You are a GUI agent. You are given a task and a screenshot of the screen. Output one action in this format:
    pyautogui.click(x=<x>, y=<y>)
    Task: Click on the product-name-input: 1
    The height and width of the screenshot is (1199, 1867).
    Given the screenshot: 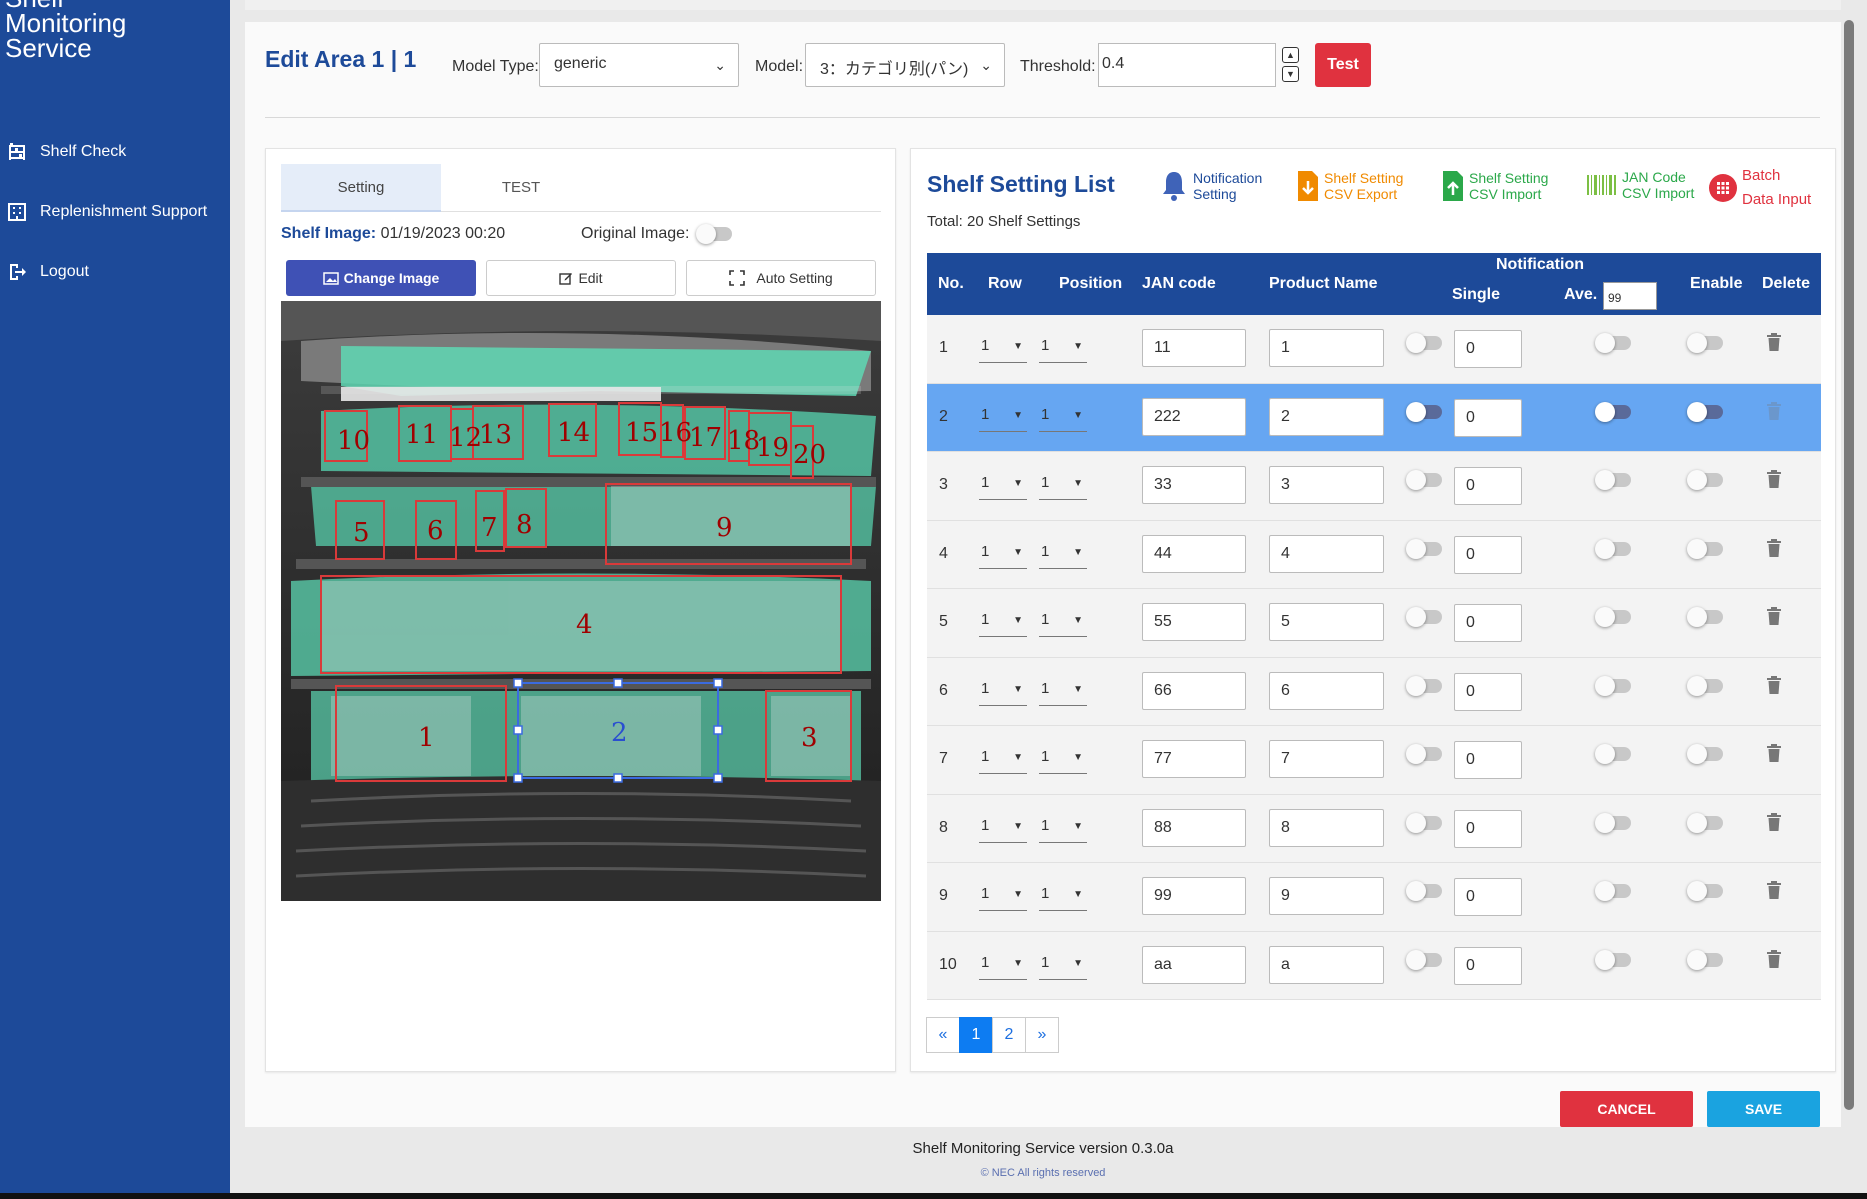 What is the action you would take?
    pyautogui.click(x=1326, y=348)
    